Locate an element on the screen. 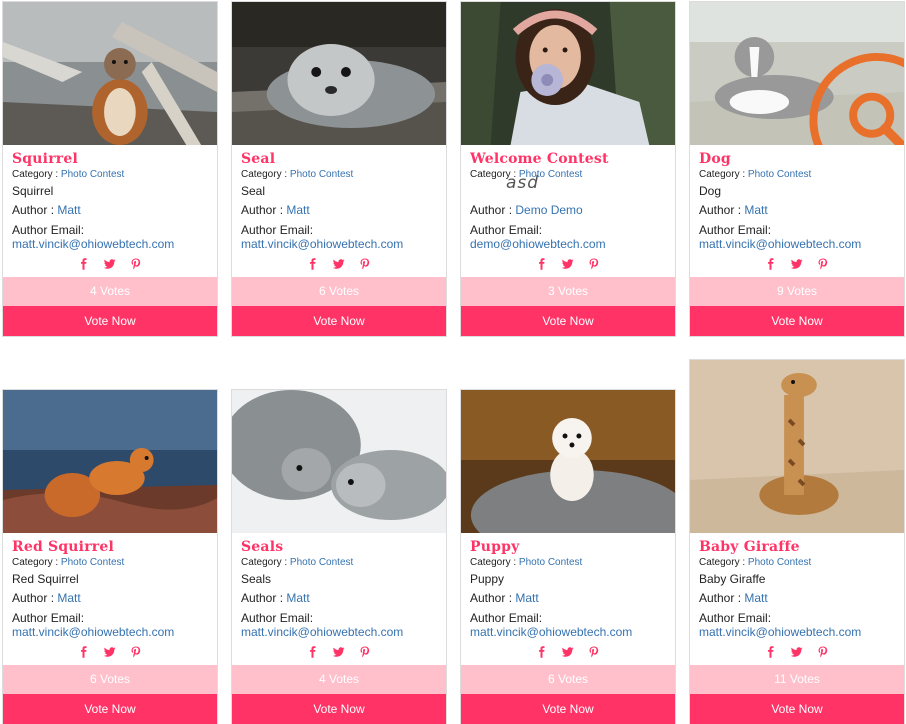  photo-seals is located at coordinates (339, 461).